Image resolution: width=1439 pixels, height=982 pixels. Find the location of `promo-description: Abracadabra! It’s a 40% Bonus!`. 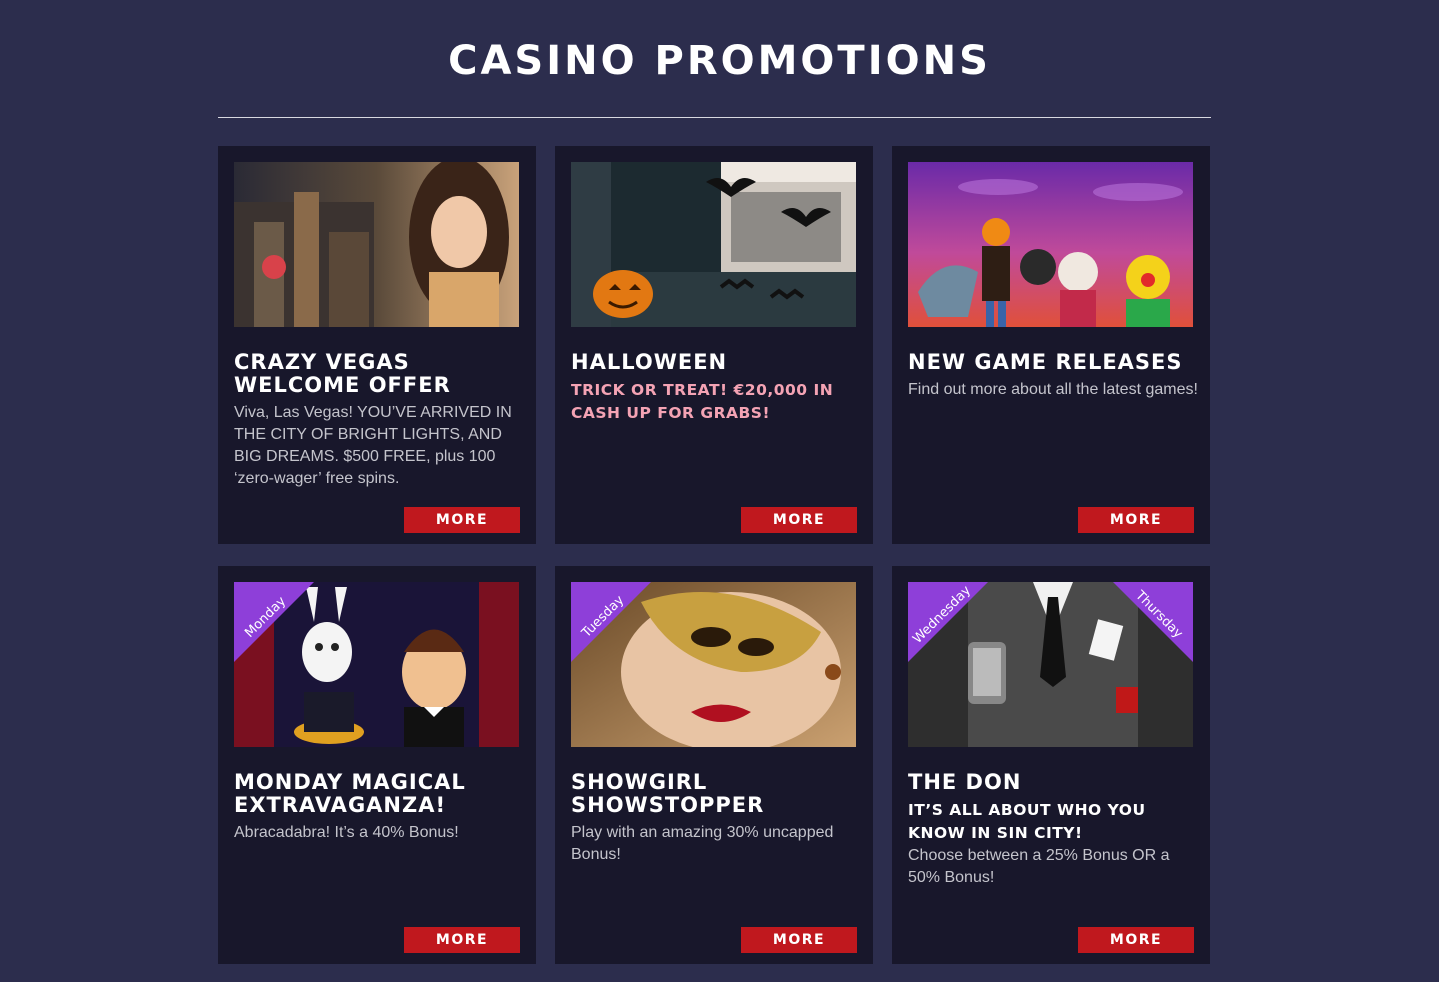

promo-description: Abracadabra! It’s a 40% Bonus! is located at coordinates (346, 832).